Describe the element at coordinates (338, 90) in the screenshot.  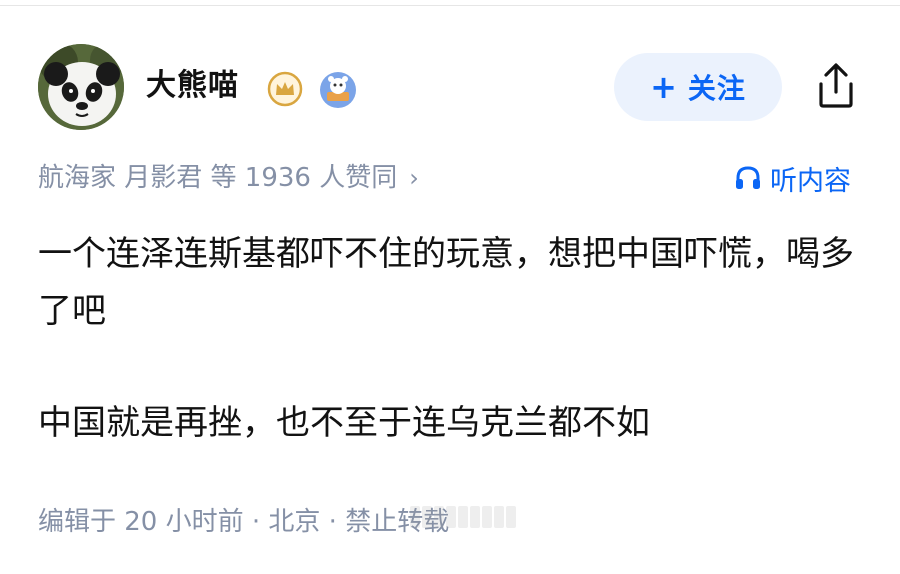
I see `tinker-badge-icon` at that location.